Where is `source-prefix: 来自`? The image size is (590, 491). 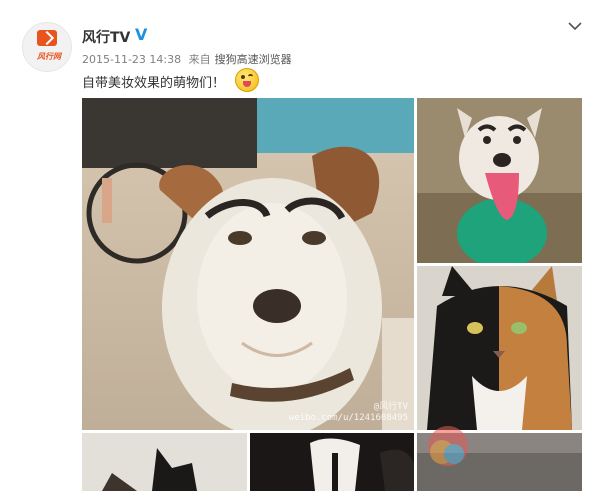 source-prefix: 来自 is located at coordinates (199, 59).